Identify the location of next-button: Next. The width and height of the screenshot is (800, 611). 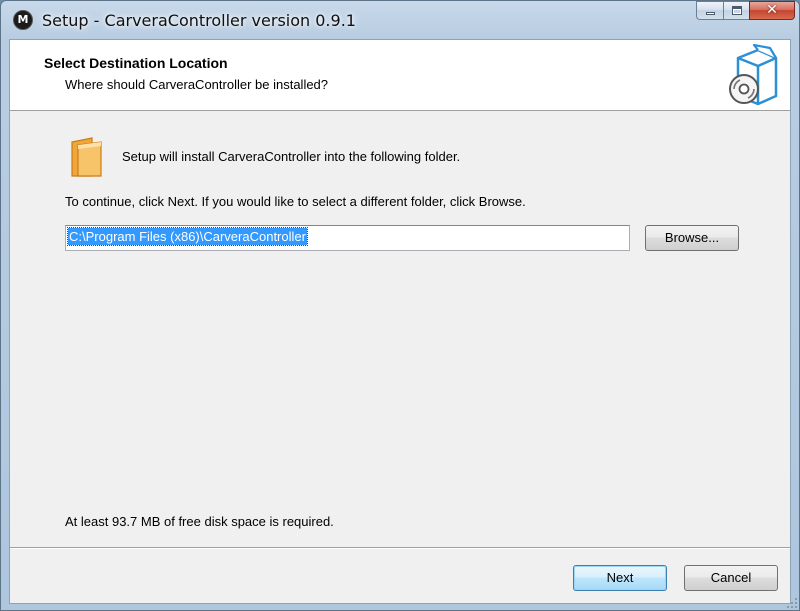
(620, 578).